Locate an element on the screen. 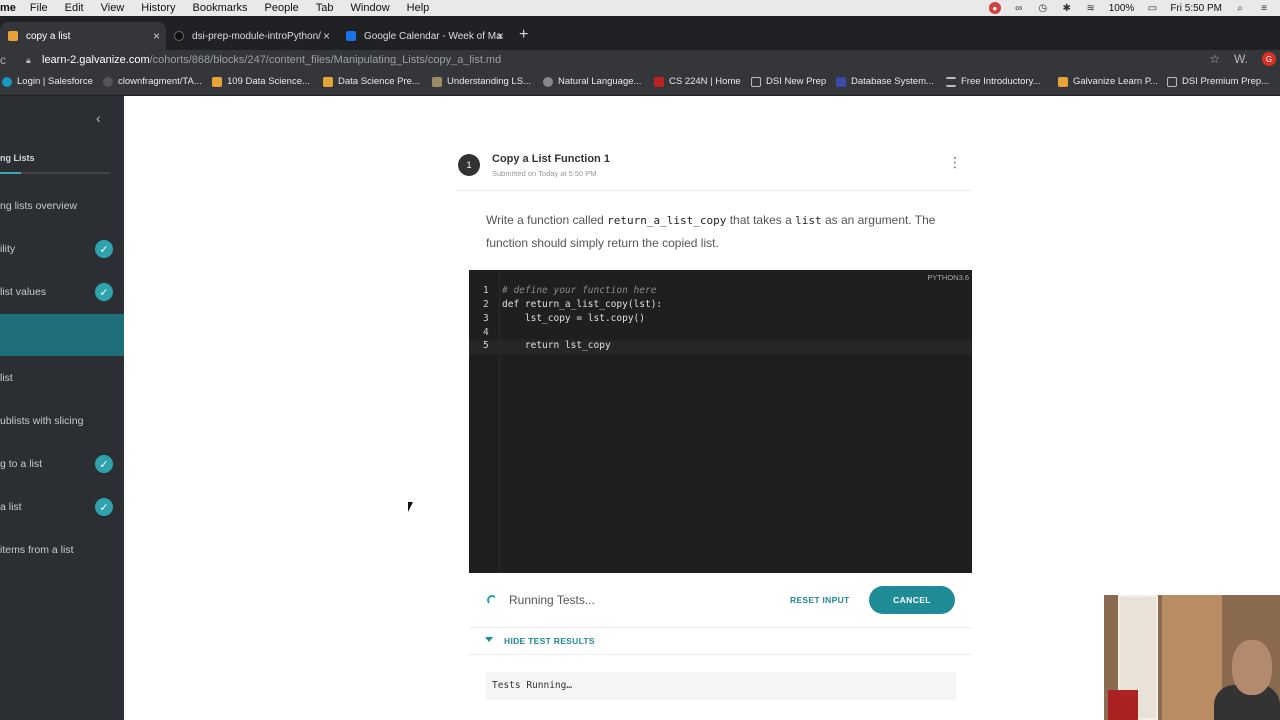  profile-avatar: G is located at coordinates (1269, 59).